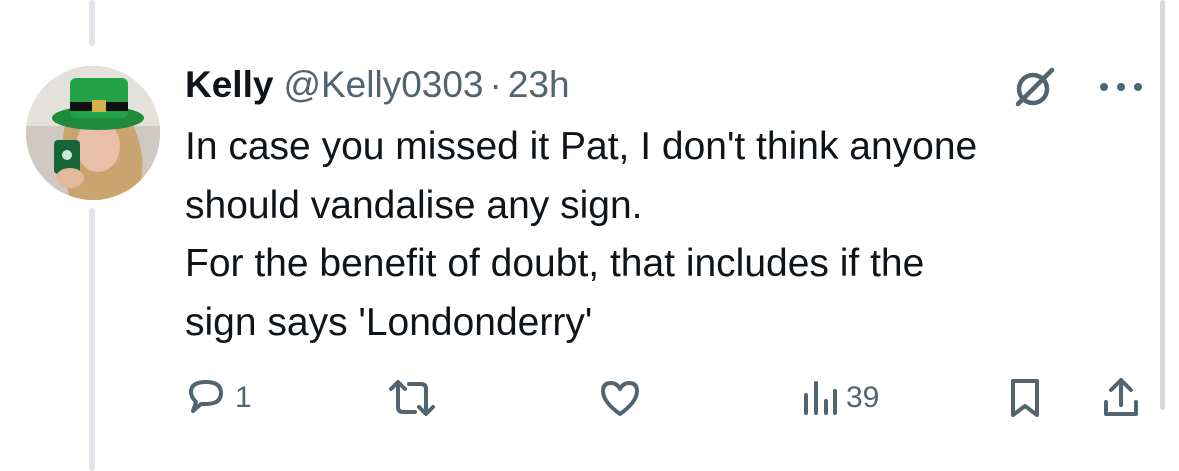 The height and width of the screenshot is (471, 1179). What do you see at coordinates (243, 397) in the screenshot?
I see `reply-count: 1` at bounding box center [243, 397].